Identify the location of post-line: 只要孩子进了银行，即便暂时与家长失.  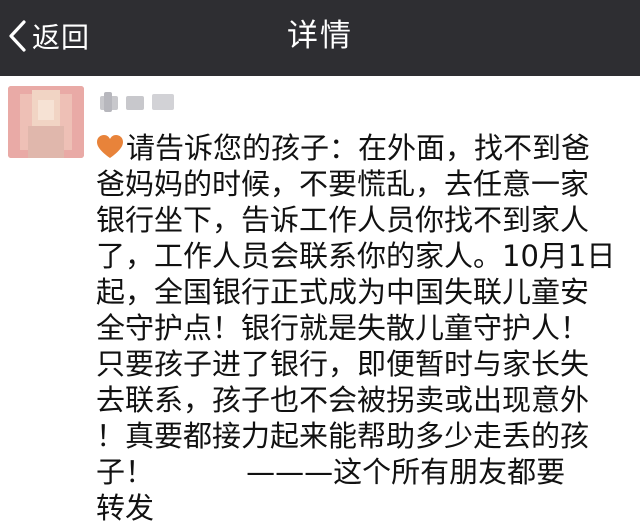
(343, 364).